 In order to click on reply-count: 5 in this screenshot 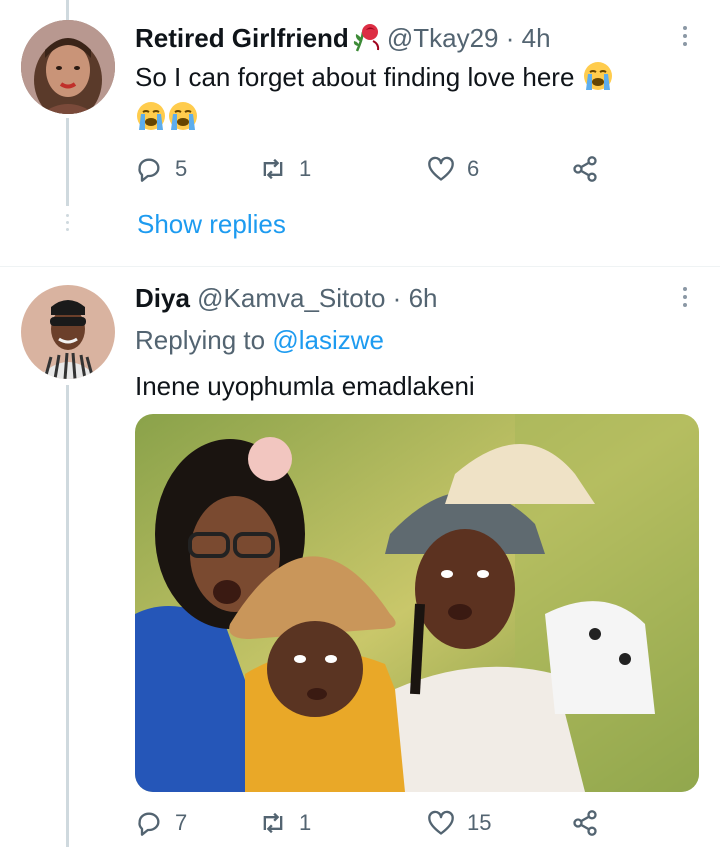, I will do `click(181, 168)`.